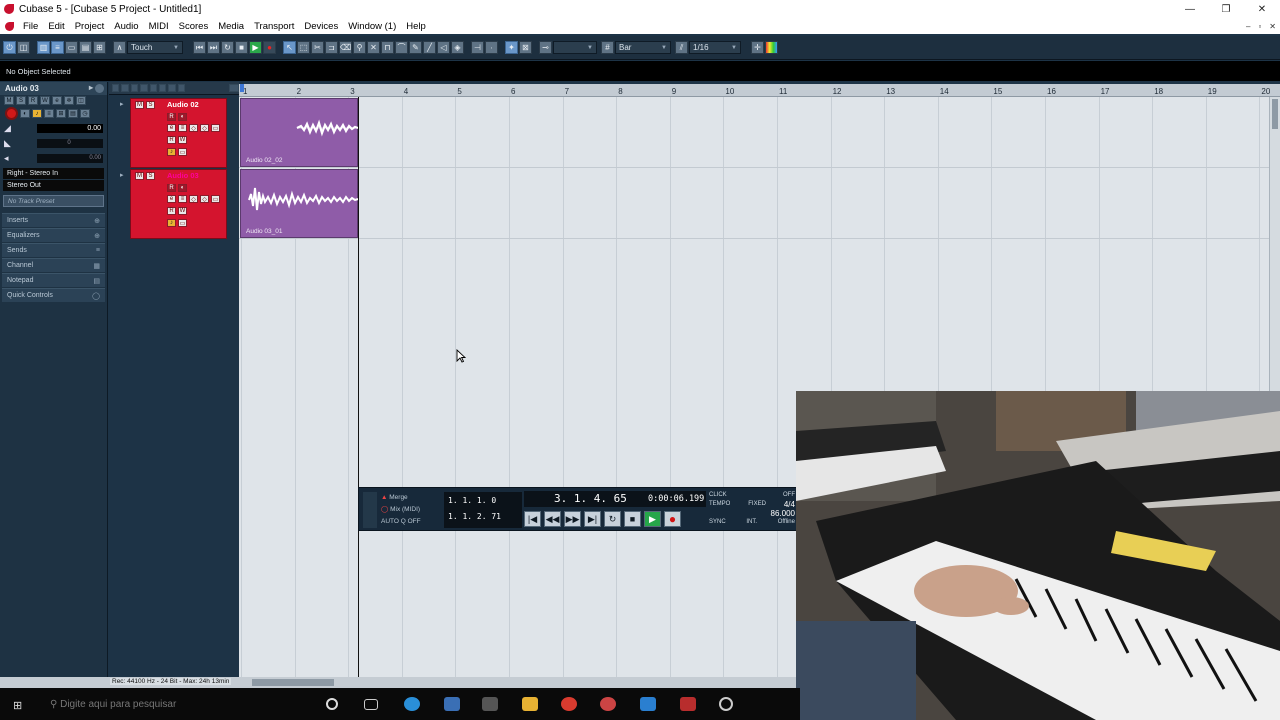 This screenshot has width=1280, height=720. Describe the element at coordinates (56, 26) in the screenshot. I see `menu-edit: Edit` at that location.